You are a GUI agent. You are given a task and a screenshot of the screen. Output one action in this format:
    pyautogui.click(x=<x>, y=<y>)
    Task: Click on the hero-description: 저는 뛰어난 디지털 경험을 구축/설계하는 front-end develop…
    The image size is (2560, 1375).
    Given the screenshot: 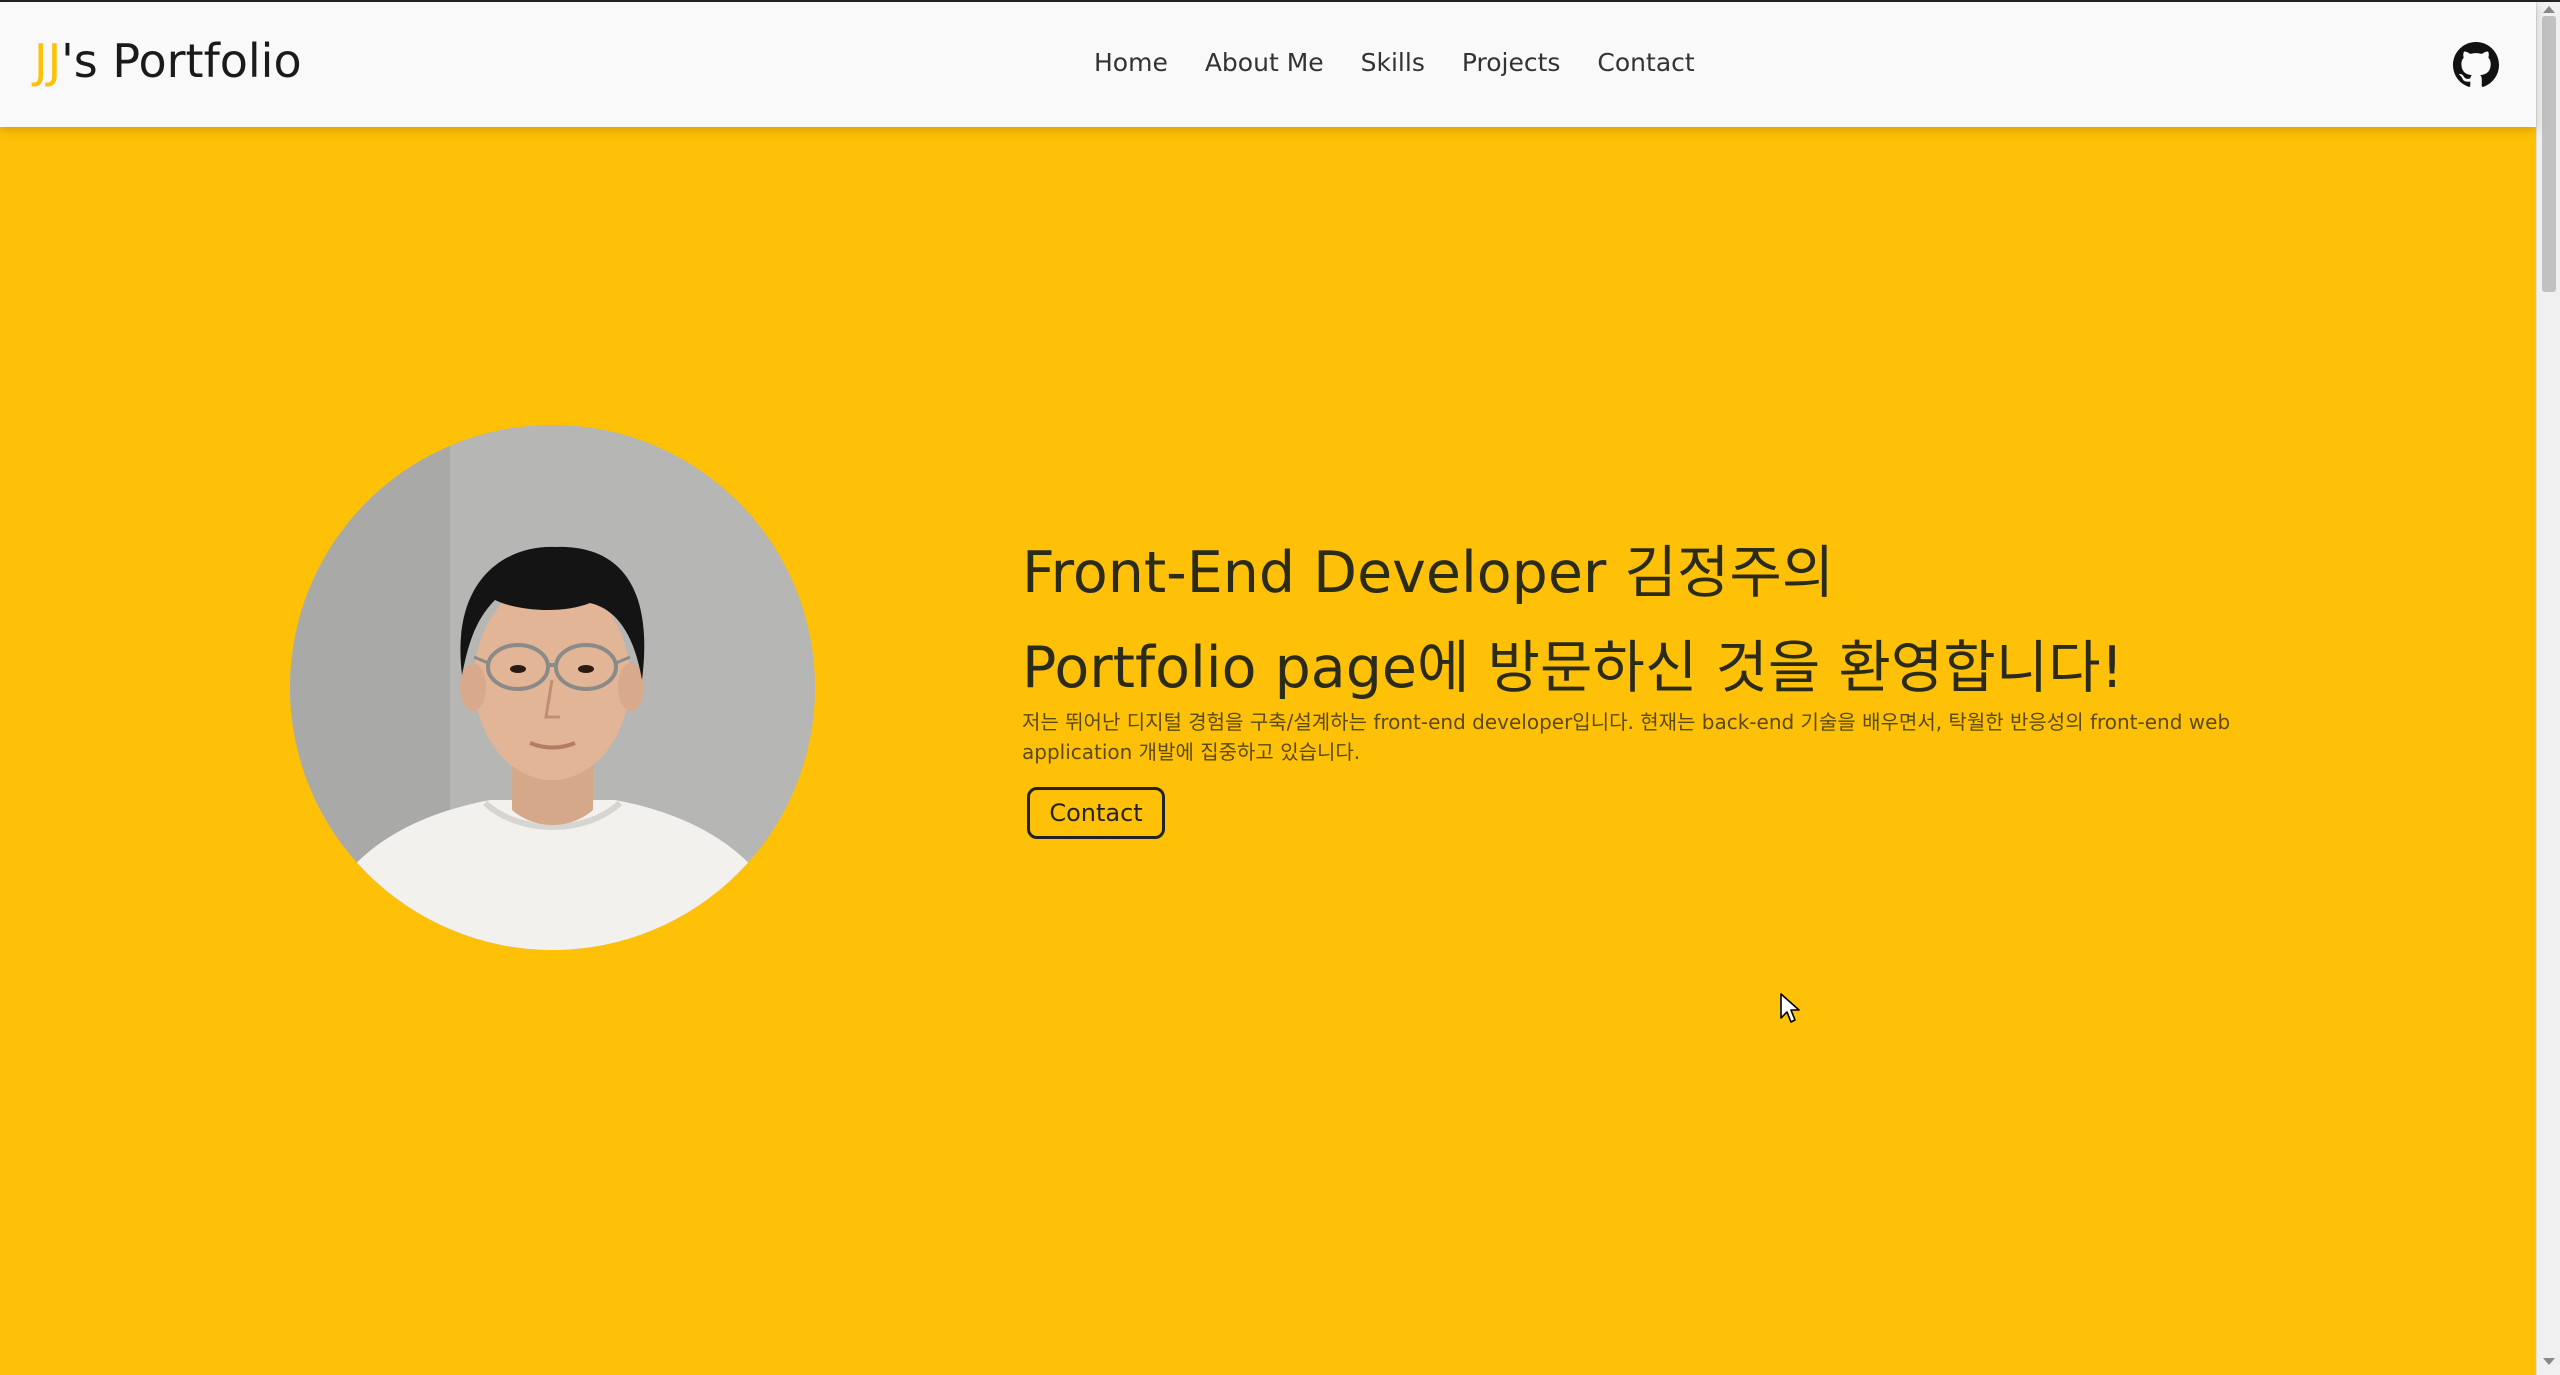 What is the action you would take?
    pyautogui.click(x=1626, y=737)
    